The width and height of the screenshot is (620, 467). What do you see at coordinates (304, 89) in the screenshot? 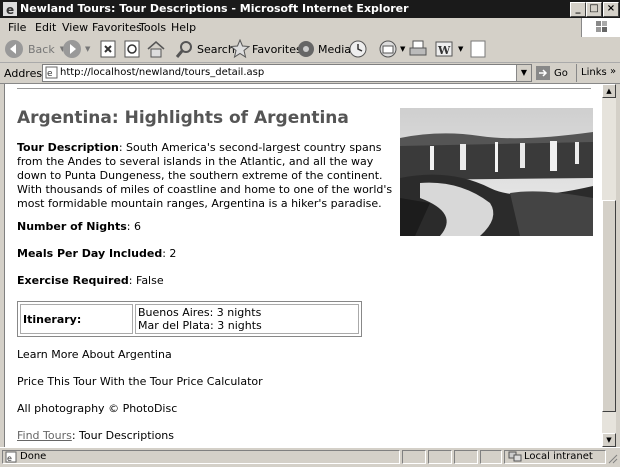
I see `divider` at bounding box center [304, 89].